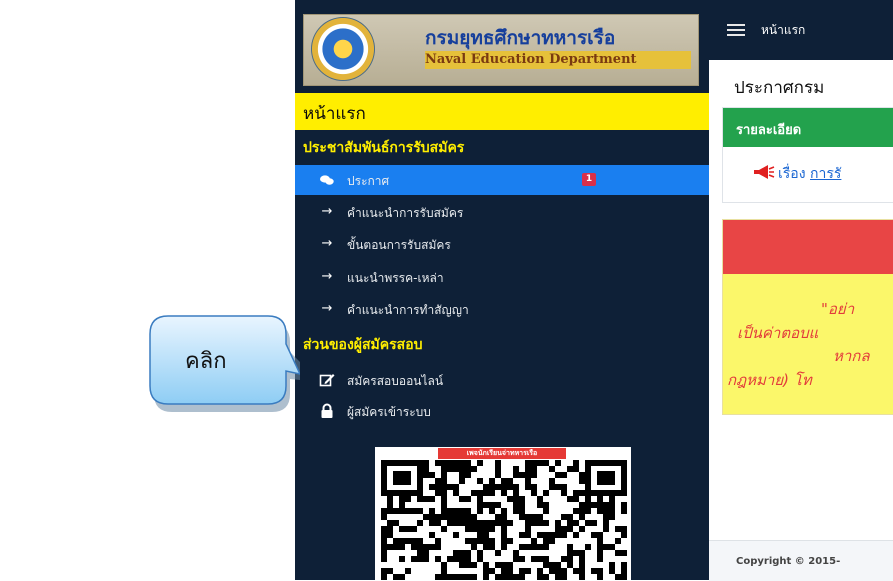 This screenshot has height=581, width=893. Describe the element at coordinates (783, 30) in the screenshot. I see `nav-link-home: หน้าแรก` at that location.